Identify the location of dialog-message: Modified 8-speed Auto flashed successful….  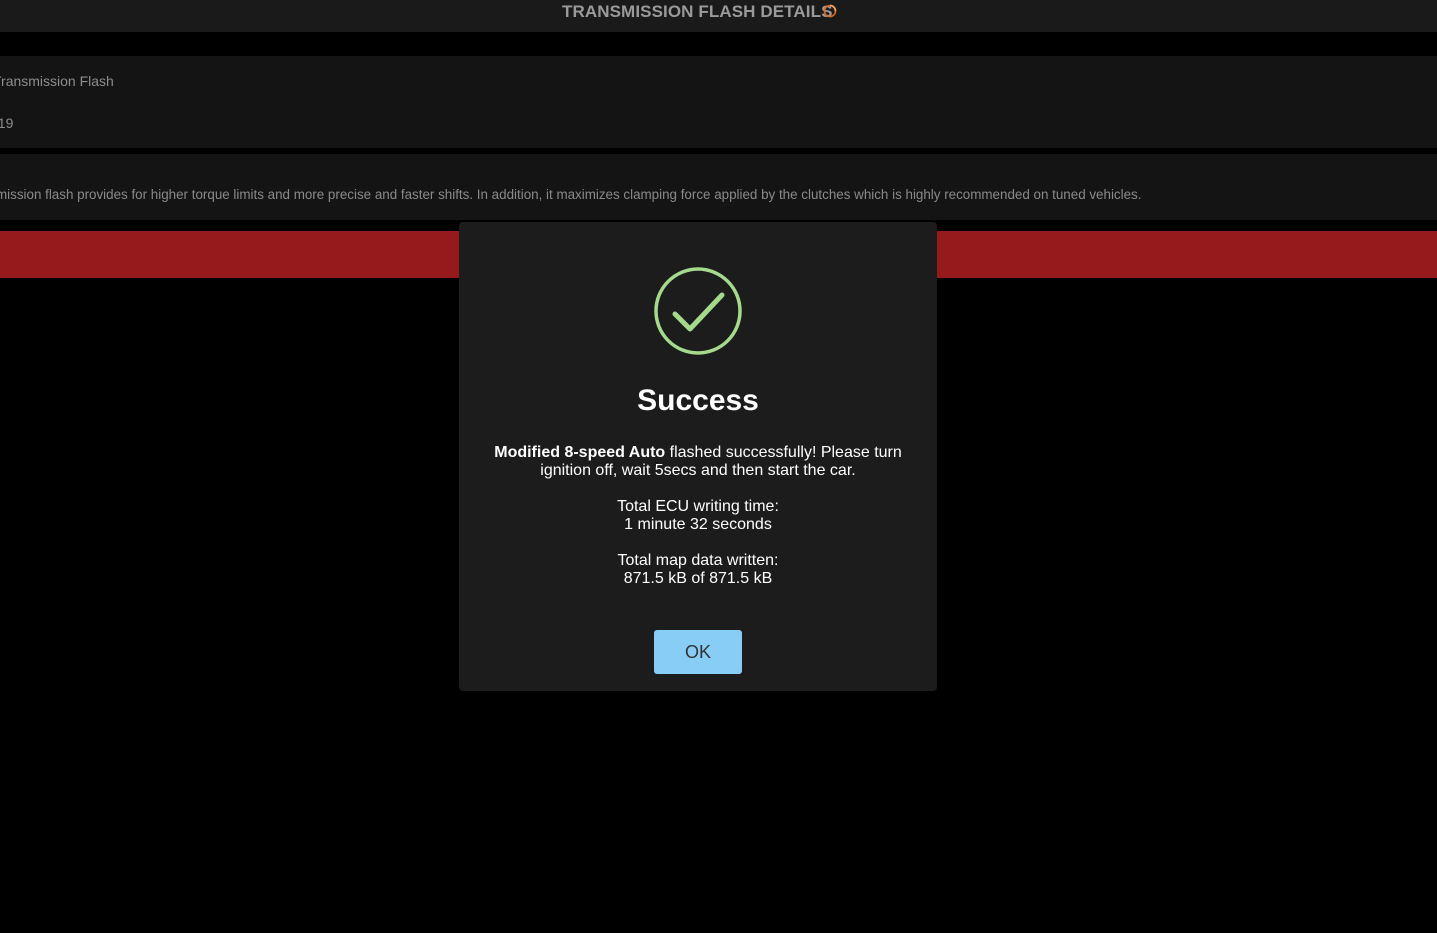
(698, 462).